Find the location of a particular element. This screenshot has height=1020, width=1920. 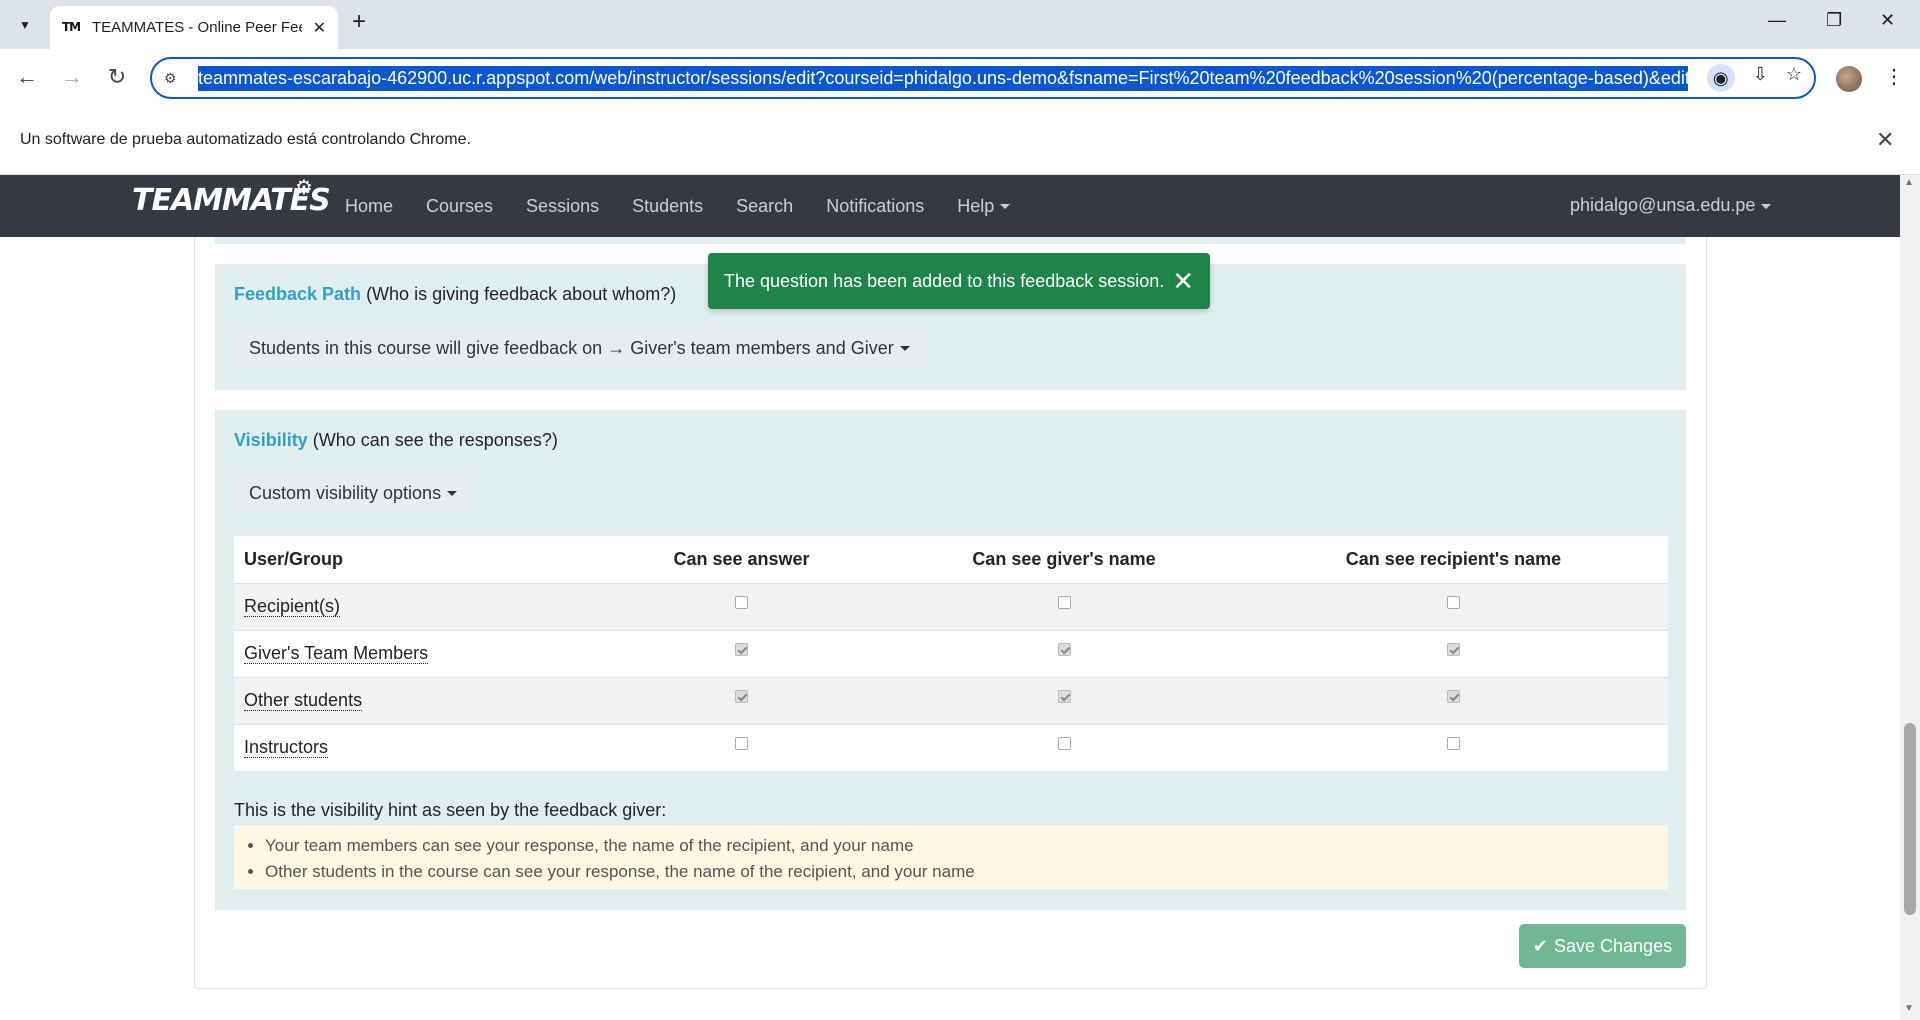

back-arrow-icon: ← is located at coordinates (27, 77).